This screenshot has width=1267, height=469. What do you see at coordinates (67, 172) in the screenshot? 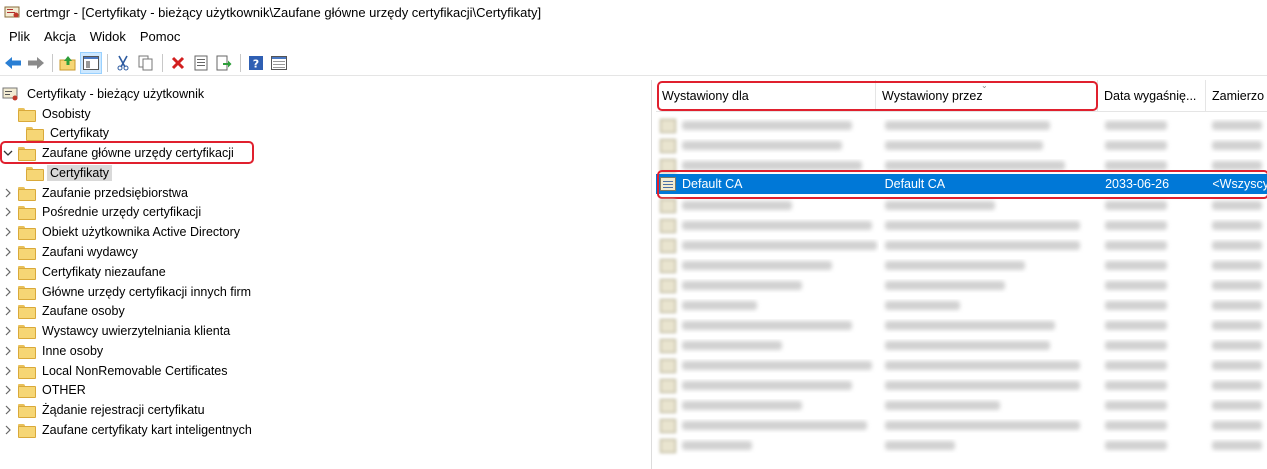
I see `tree-item-trusted-root-certificates: Certyfikaty` at bounding box center [67, 172].